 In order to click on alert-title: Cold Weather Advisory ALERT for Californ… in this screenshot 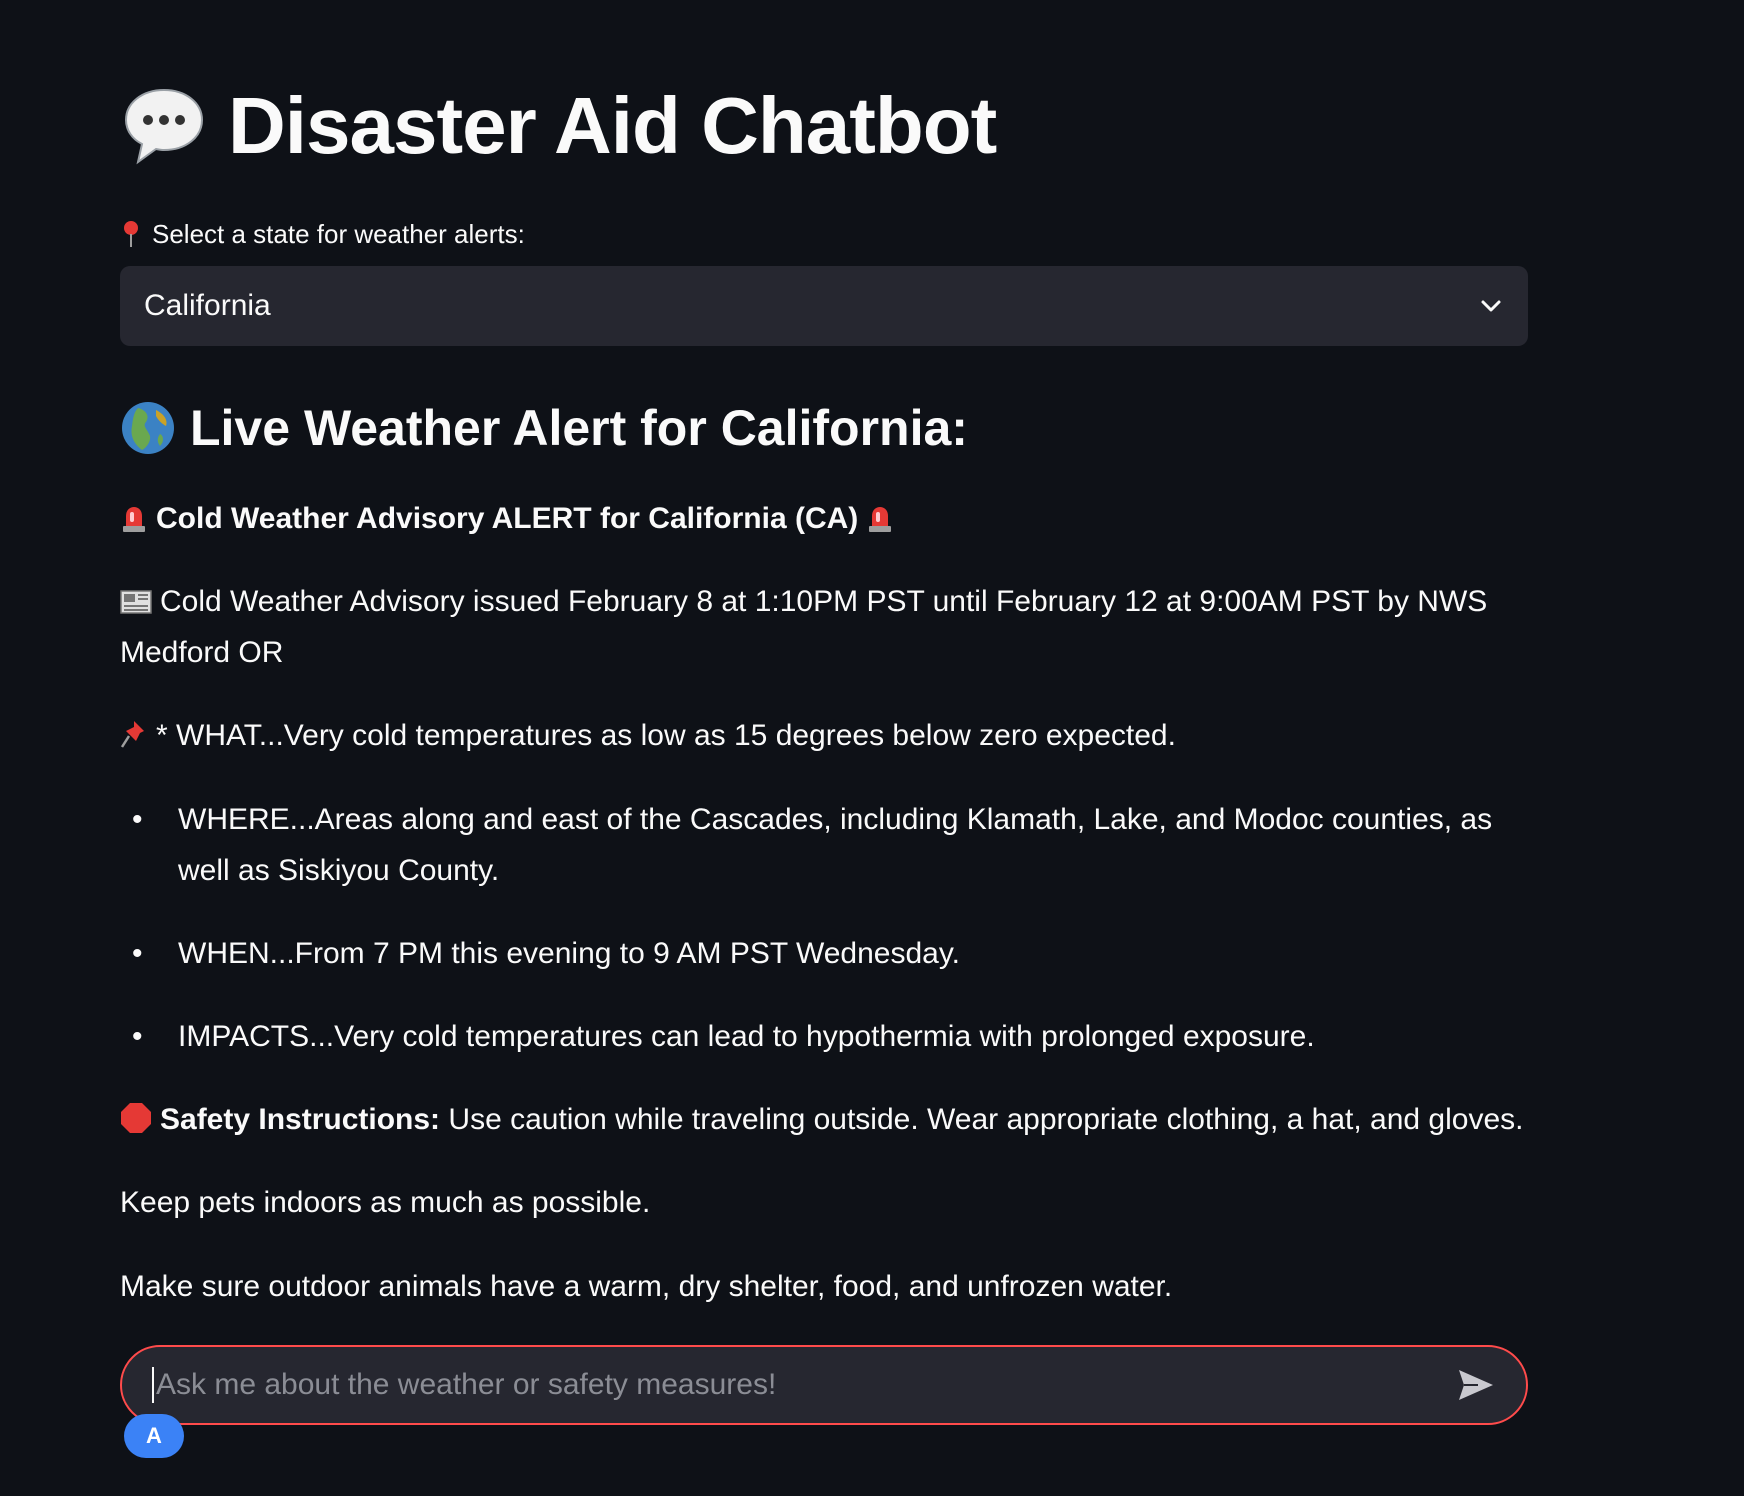, I will do `click(507, 519)`.